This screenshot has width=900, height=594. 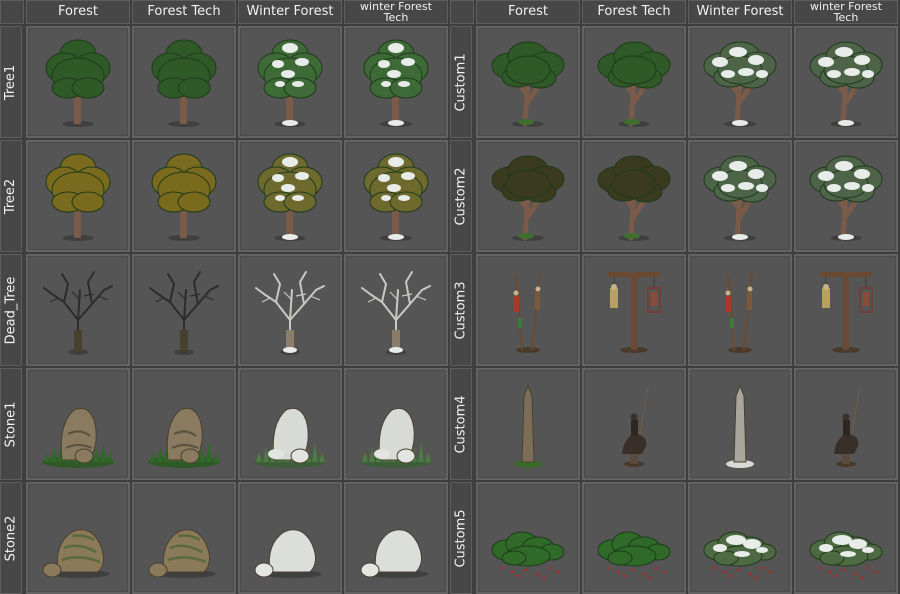 I want to click on spear-corpses-icon, so click(x=527, y=312).